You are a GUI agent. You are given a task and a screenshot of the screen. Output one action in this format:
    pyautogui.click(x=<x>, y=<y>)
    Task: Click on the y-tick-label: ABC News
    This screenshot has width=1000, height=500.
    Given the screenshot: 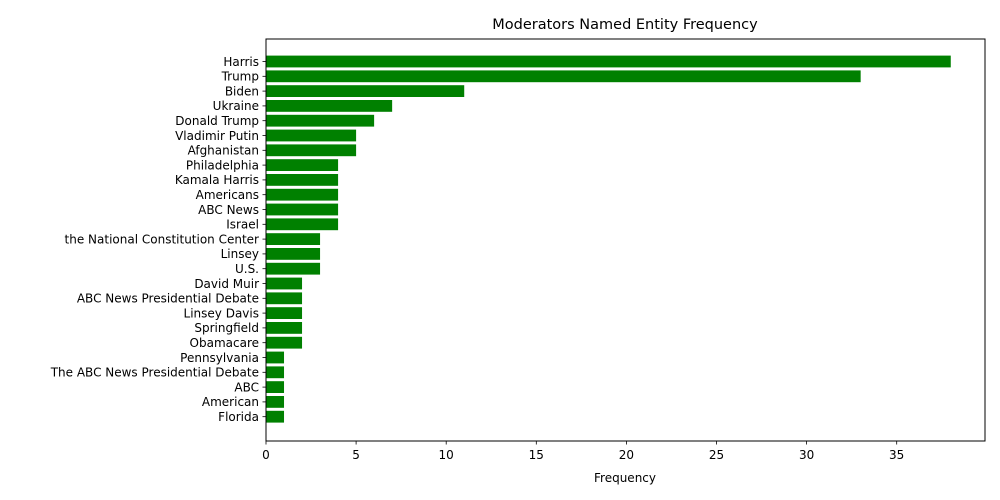 What is the action you would take?
    pyautogui.click(x=228, y=210)
    